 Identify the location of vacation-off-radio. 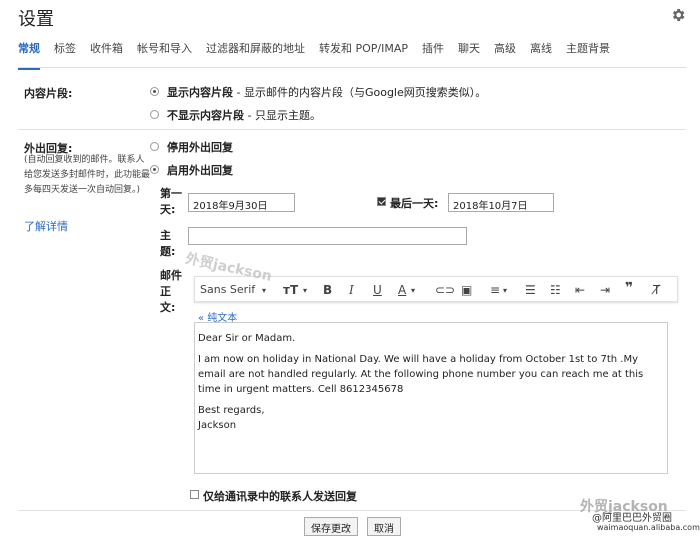
(154, 146).